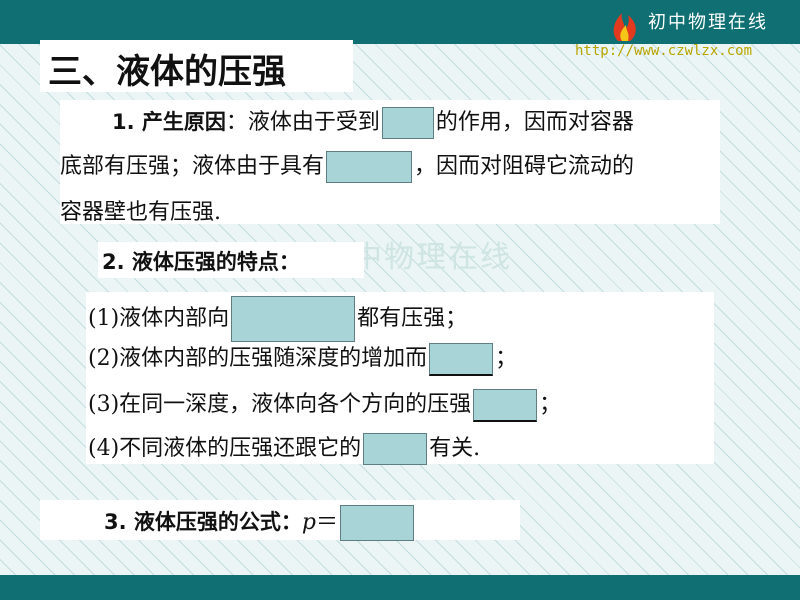  Describe the element at coordinates (407, 123) in the screenshot. I see `answer-blank-gravity` at that location.